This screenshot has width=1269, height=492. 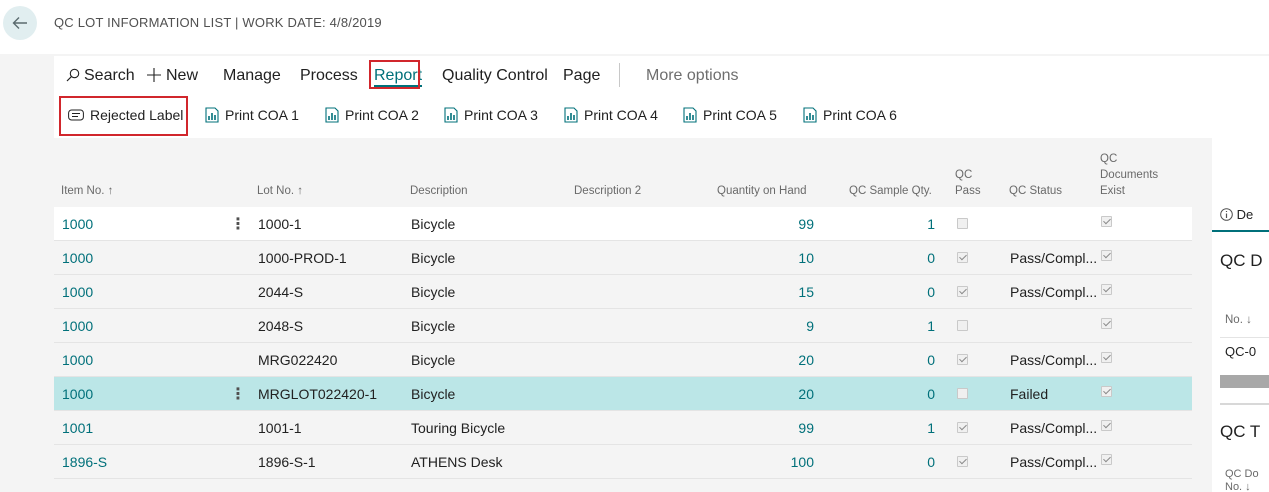 What do you see at coordinates (252, 115) in the screenshot?
I see `print-coa-1-action: Print COA 1` at bounding box center [252, 115].